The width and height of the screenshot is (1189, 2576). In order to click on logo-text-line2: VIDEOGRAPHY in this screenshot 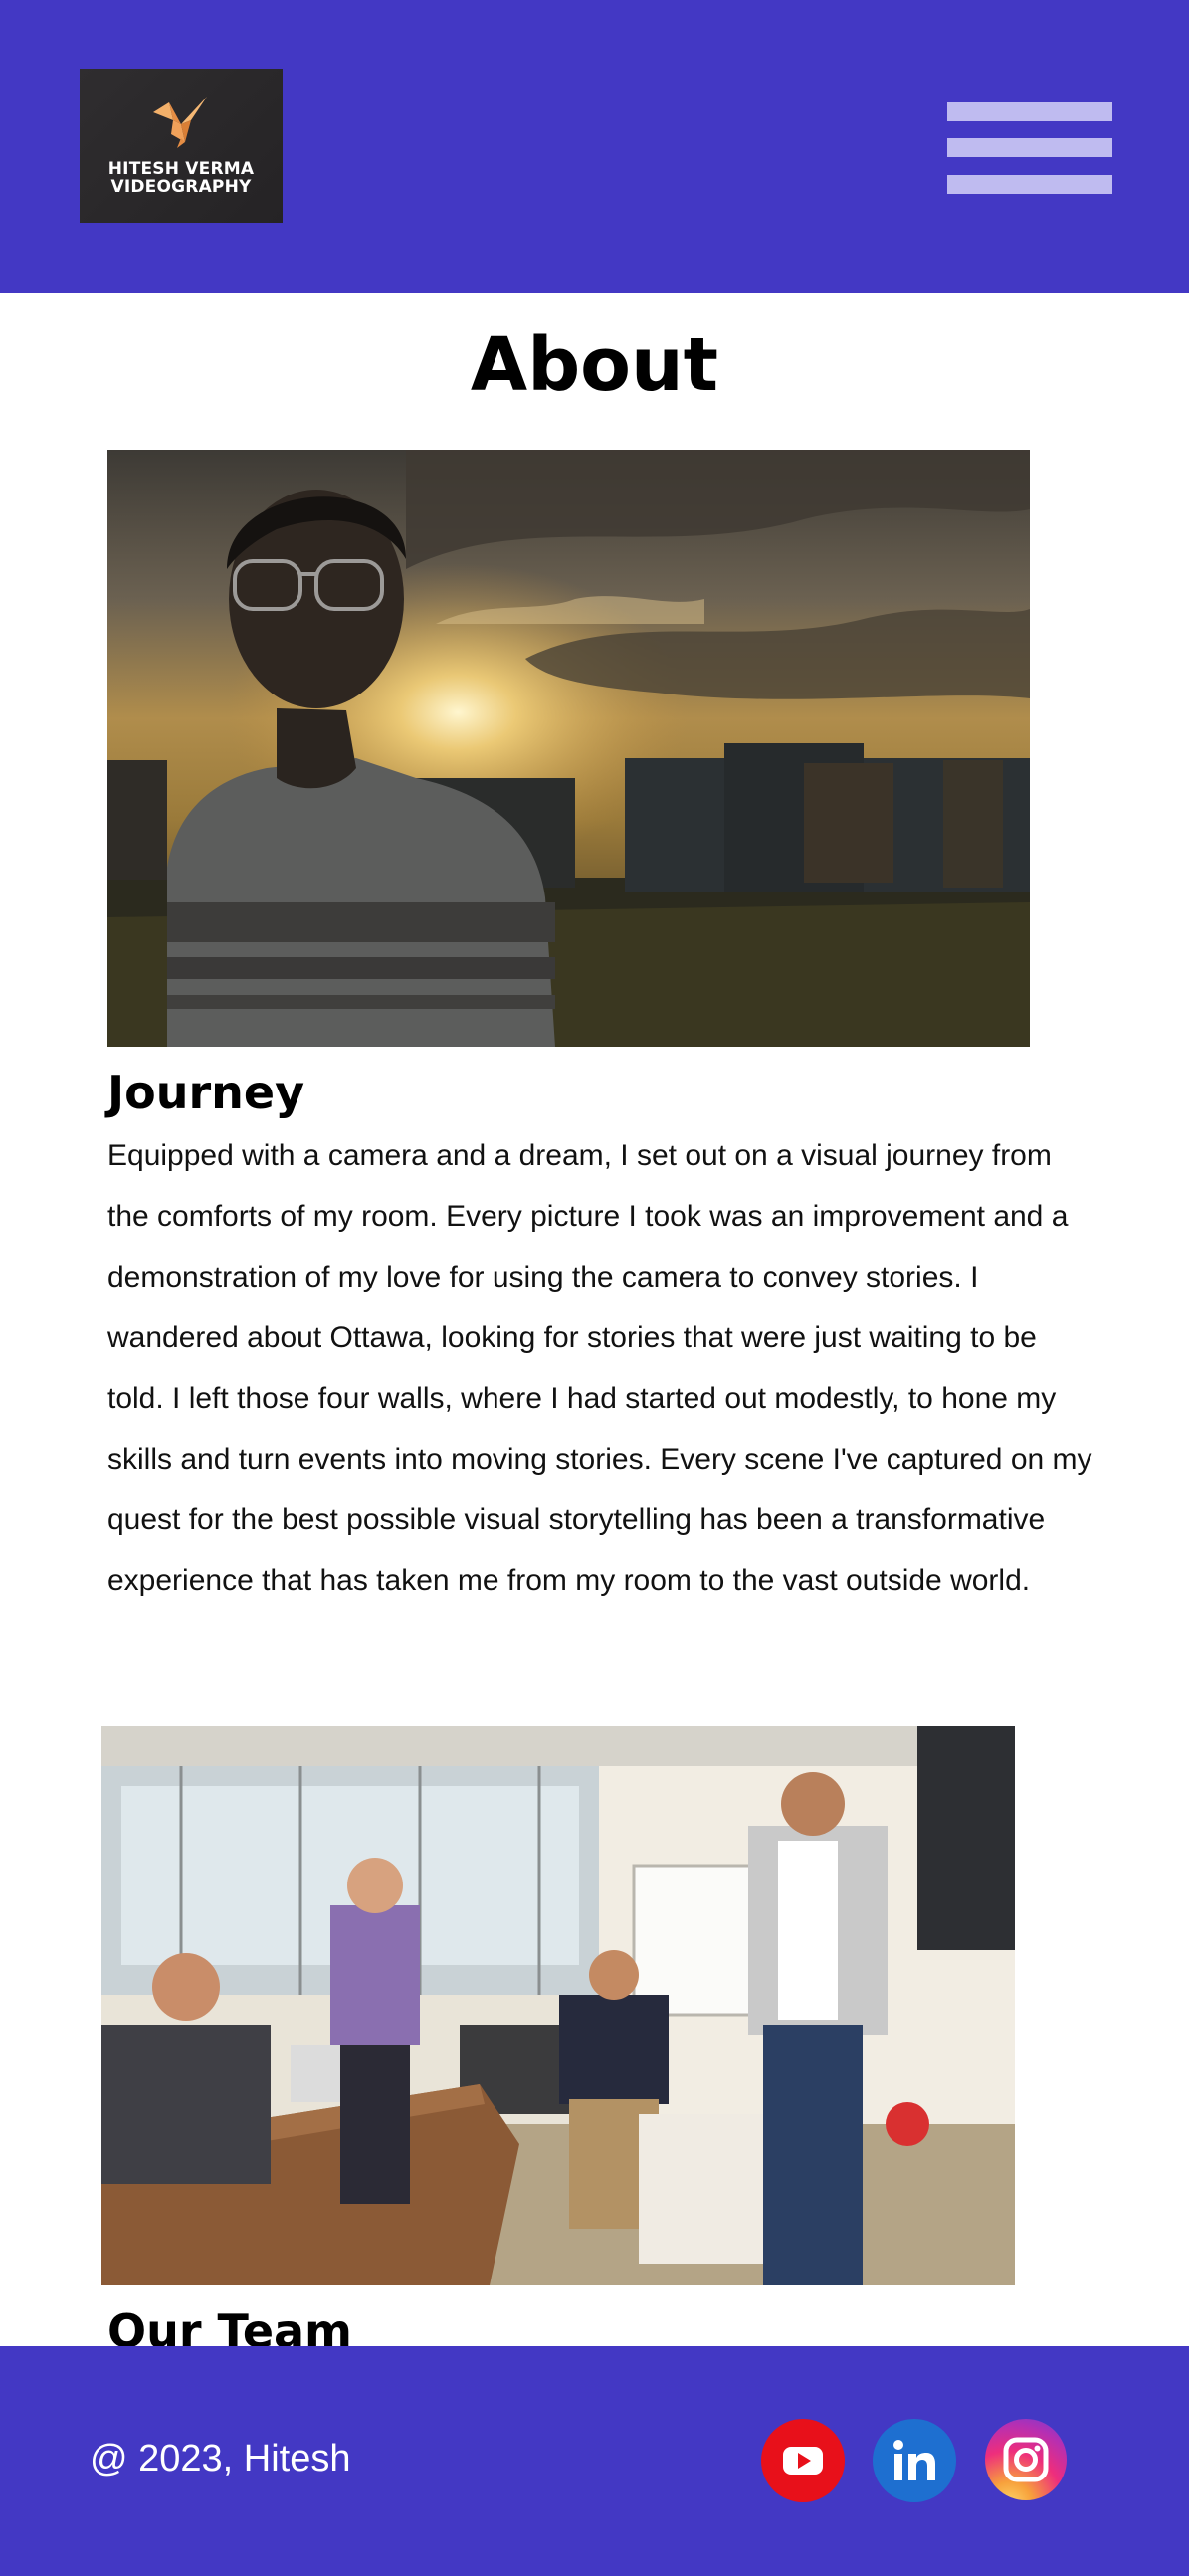, I will do `click(181, 187)`.